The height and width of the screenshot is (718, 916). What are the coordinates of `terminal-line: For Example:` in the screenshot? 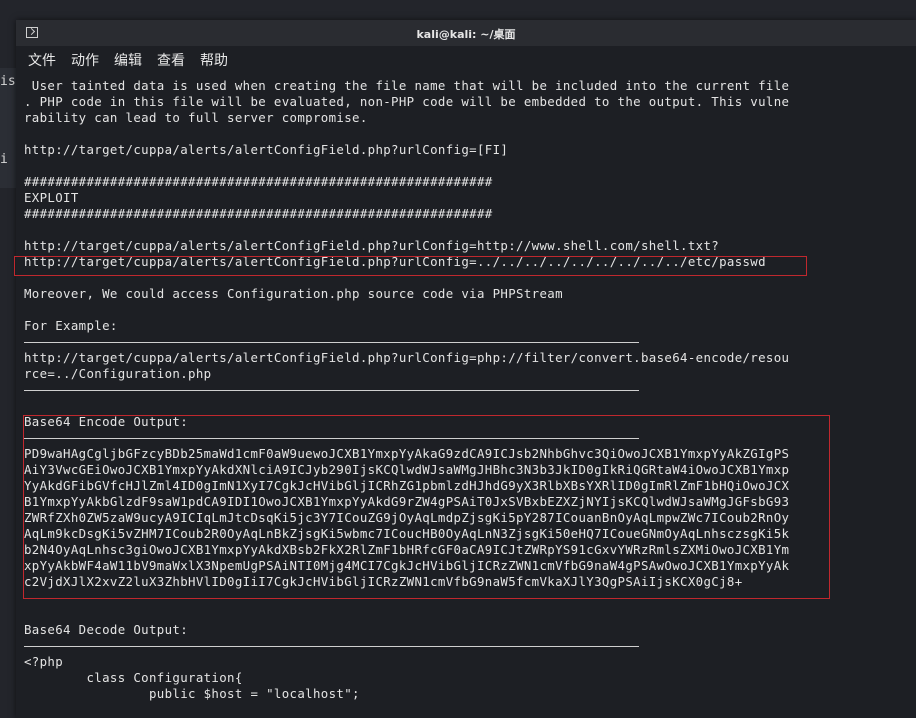 It's located at (71, 325).